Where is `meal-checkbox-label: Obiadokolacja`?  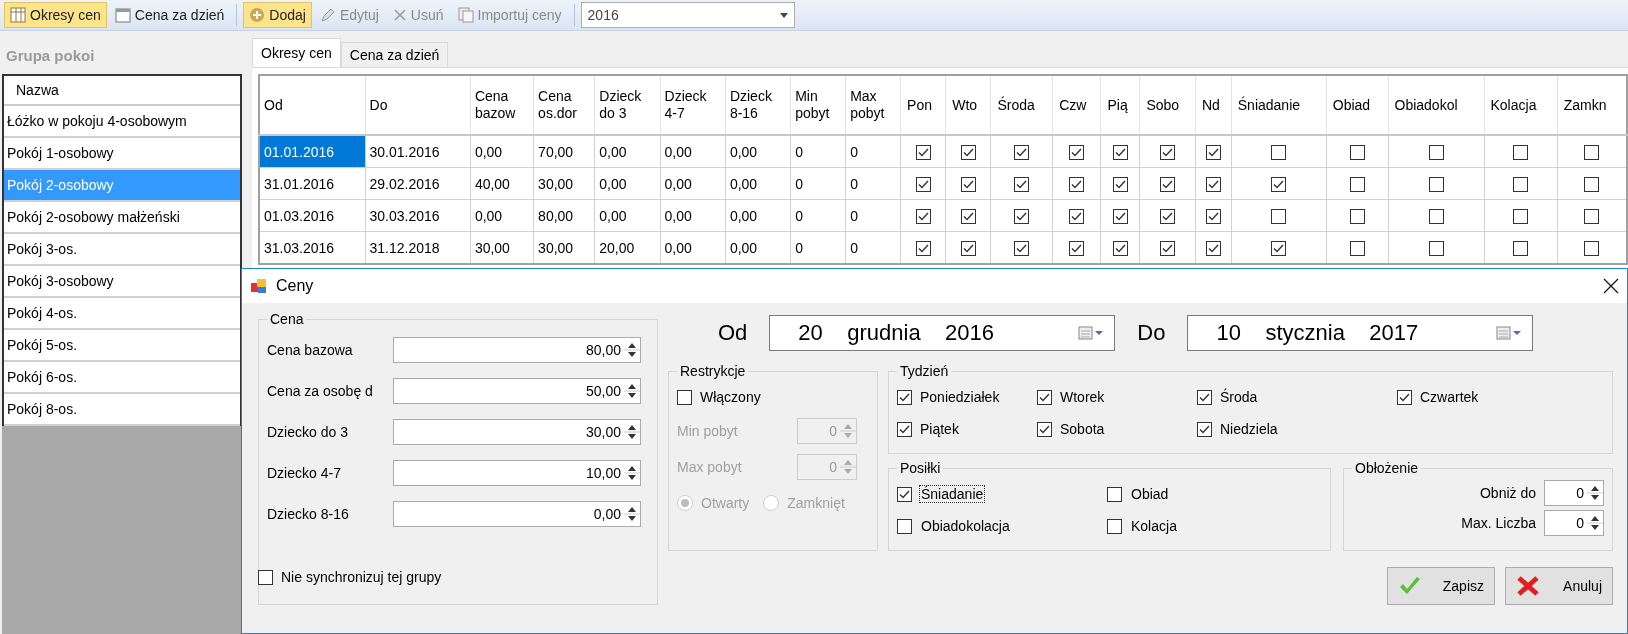
meal-checkbox-label: Obiadokolacja is located at coordinates (1002, 526).